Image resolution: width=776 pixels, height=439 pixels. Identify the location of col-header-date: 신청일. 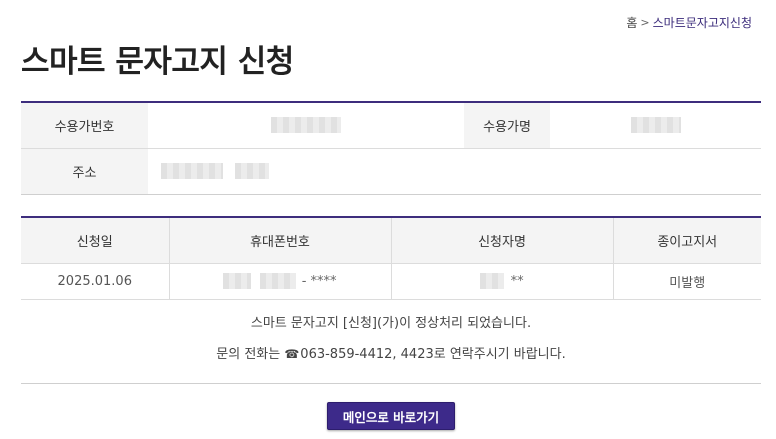
(95, 240).